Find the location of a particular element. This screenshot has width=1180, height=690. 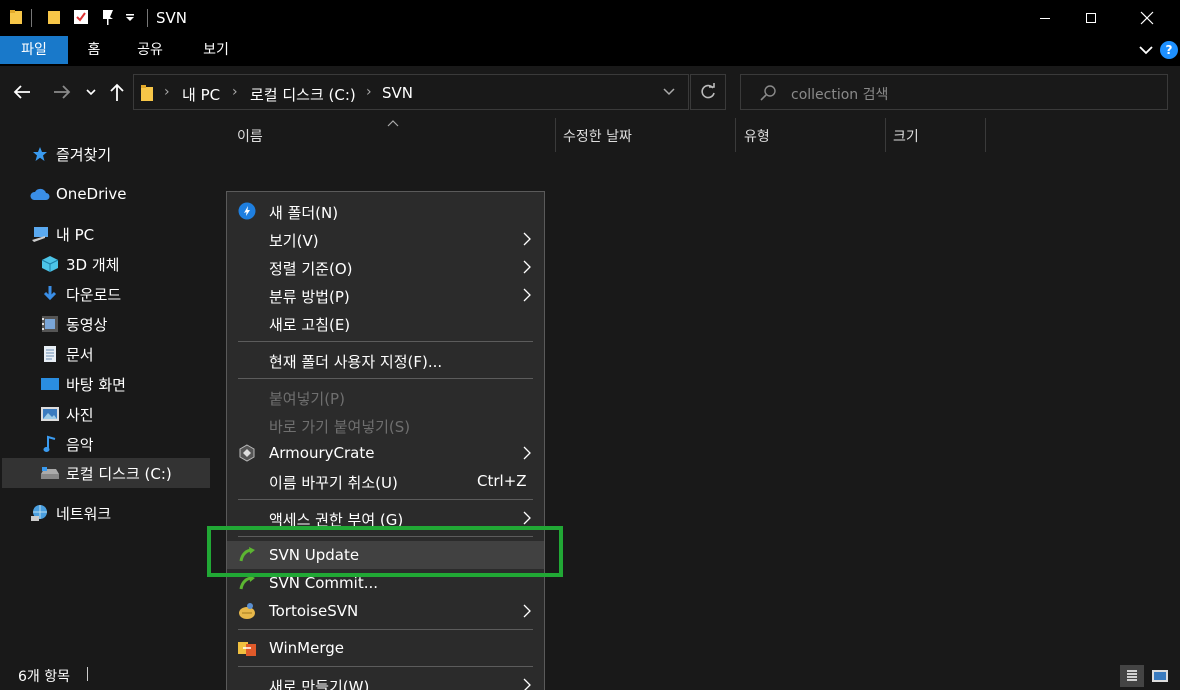

sidebar-item-quick-access: 즐겨찾기 is located at coordinates (70, 154).